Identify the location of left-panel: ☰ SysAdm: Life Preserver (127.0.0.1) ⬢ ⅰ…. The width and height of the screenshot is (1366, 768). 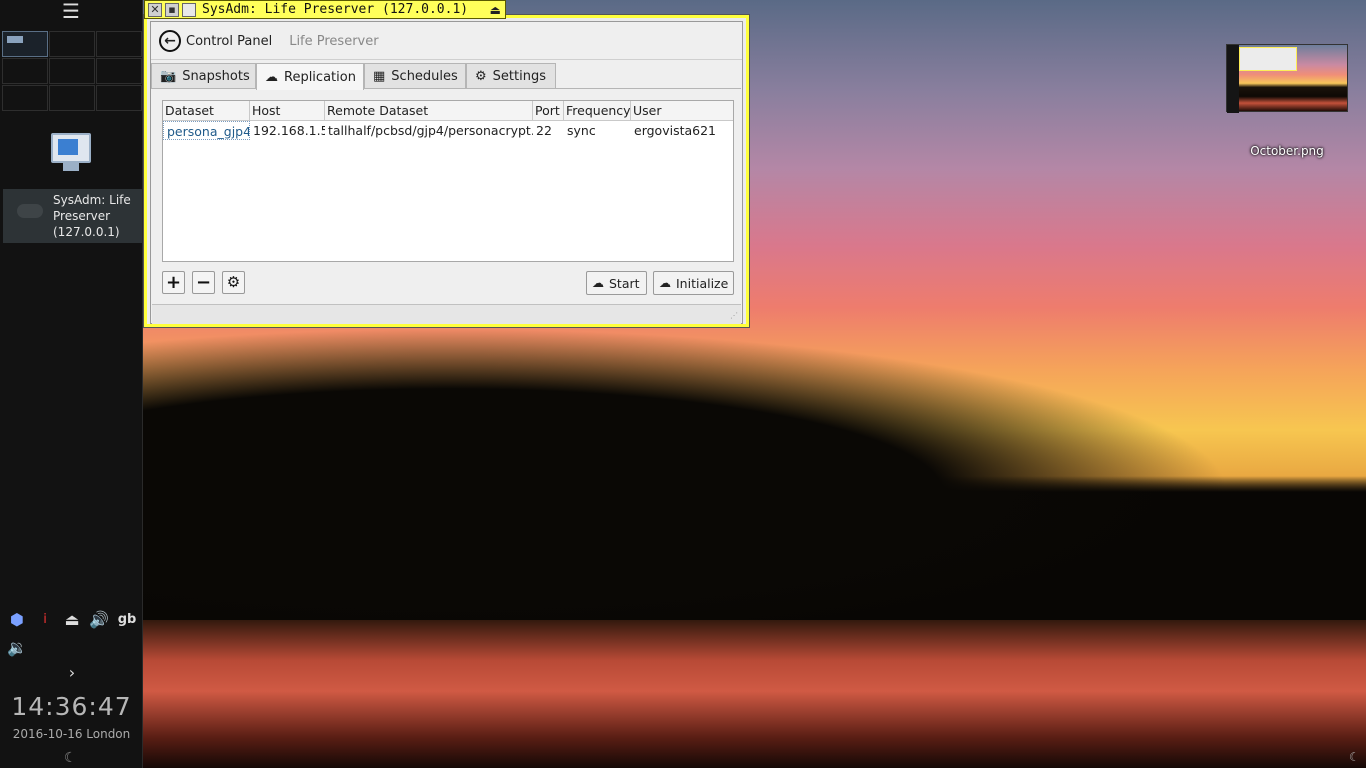
(71, 384).